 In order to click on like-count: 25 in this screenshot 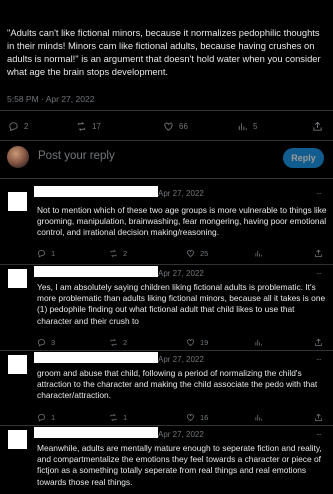, I will do `click(204, 253)`.